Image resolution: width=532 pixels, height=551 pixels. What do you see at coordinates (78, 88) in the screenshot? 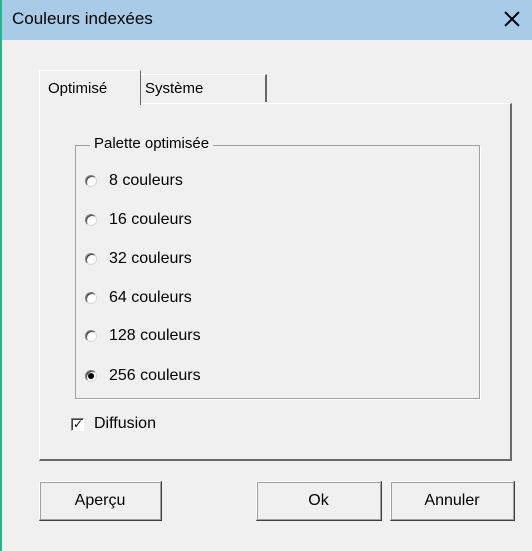
I see `tab-optimise-label: Optimisé` at bounding box center [78, 88].